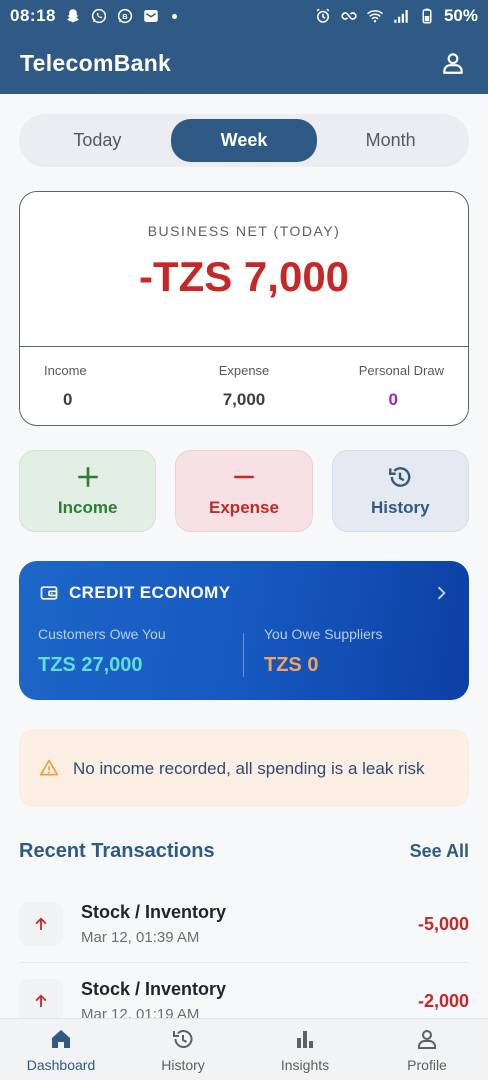 This screenshot has height=1080, width=488. I want to click on income-stat: Income 0, so click(110, 378).